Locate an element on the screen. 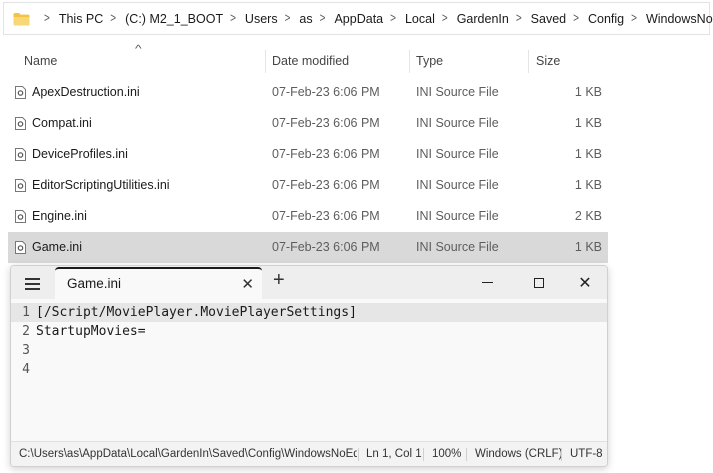 This screenshot has height=473, width=713. breadcrumb-item: > GardenIn is located at coordinates (472, 18).